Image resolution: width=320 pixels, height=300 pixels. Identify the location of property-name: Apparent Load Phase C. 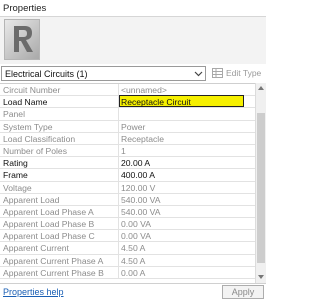
(49, 236).